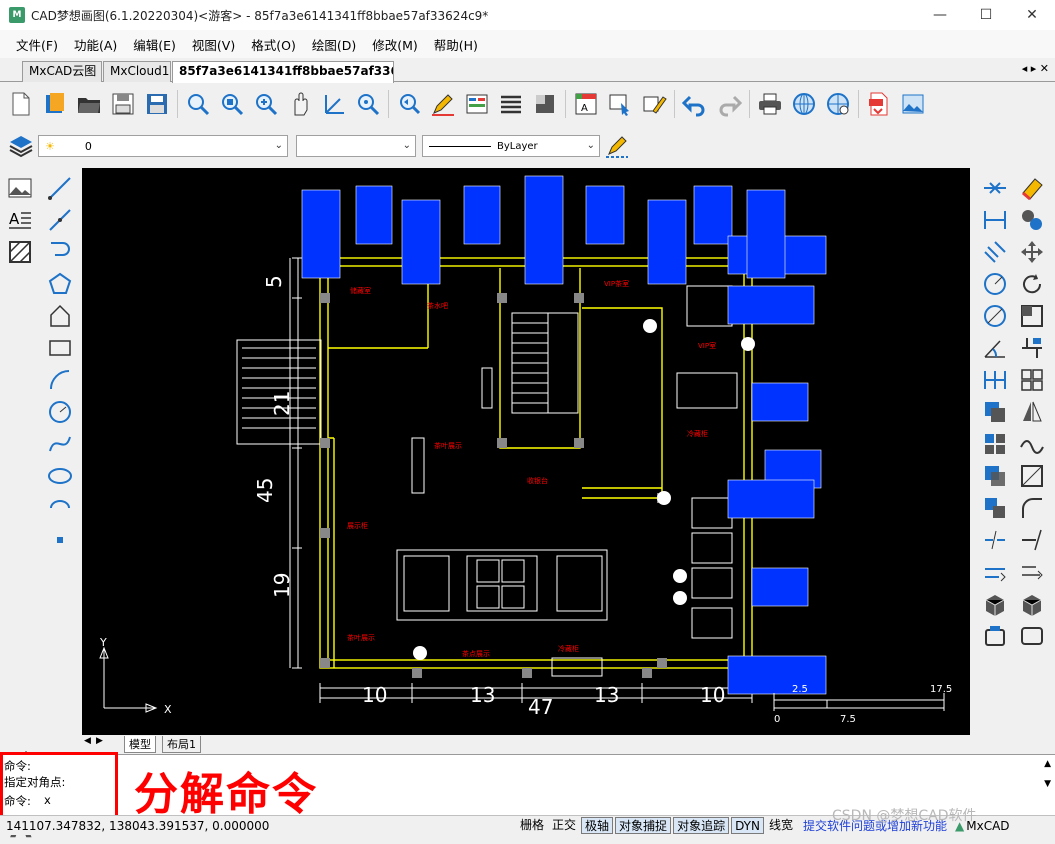  I want to click on solid-box-icon, so click(1032, 604).